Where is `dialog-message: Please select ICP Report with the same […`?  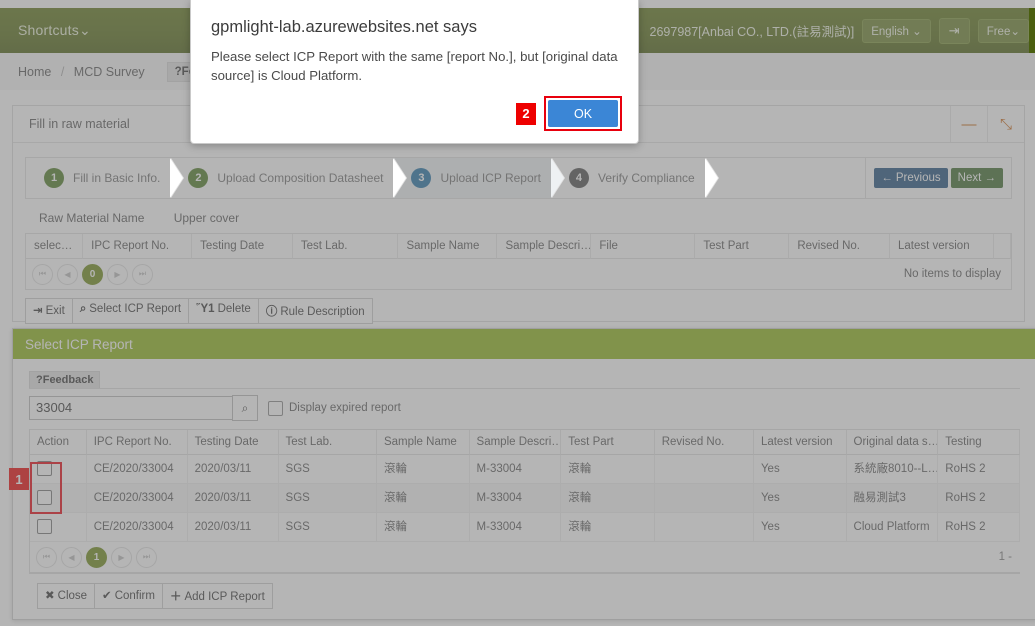
dialog-message: Please select ICP Report with the same [… is located at coordinates (414, 66).